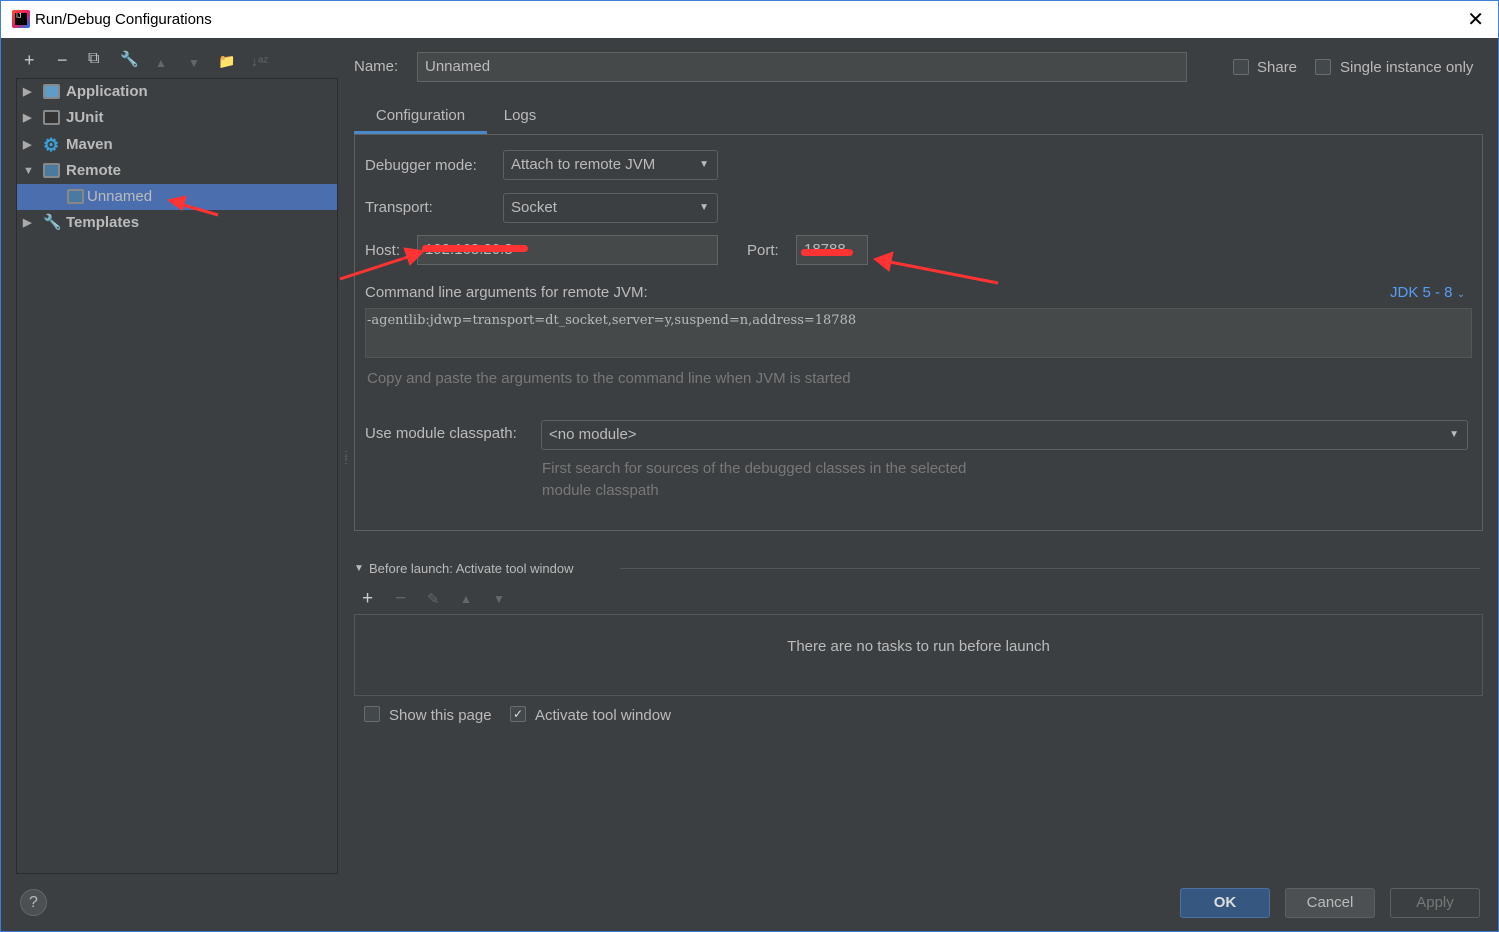 Image resolution: width=1499 pixels, height=932 pixels. What do you see at coordinates (506, 292) in the screenshot?
I see `cmd-args-label: Command line arguments for remote JVM:` at bounding box center [506, 292].